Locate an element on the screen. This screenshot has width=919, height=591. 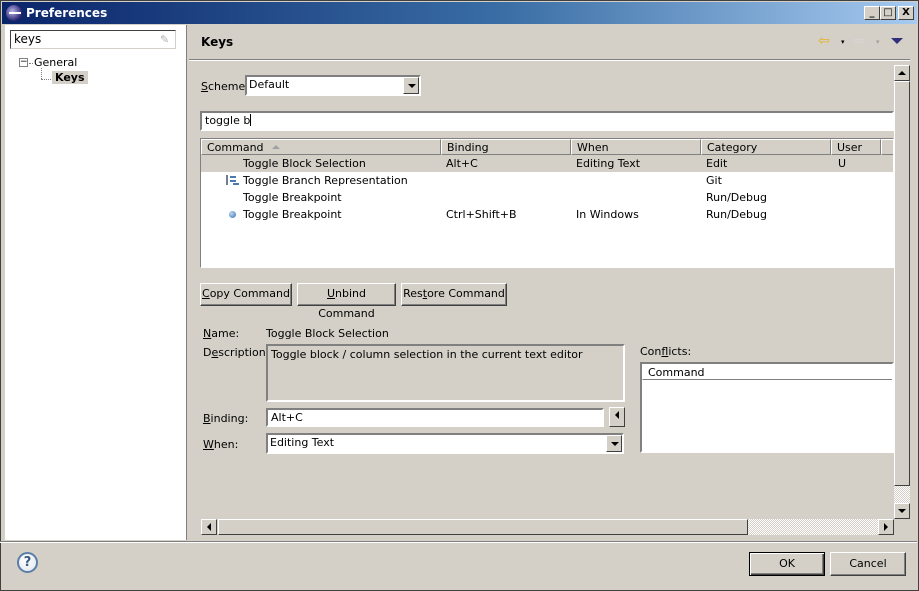
horizontal-scroll-track is located at coordinates (813, 527).